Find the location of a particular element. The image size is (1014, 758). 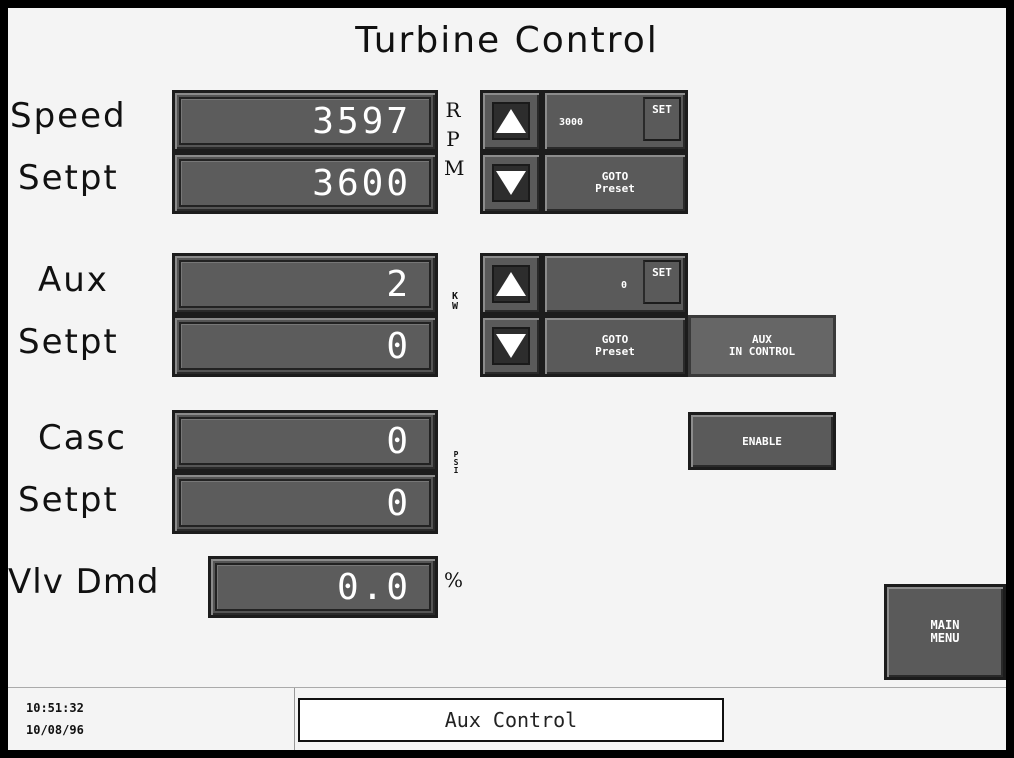

page-title: Turbine Control is located at coordinates (507, 40).